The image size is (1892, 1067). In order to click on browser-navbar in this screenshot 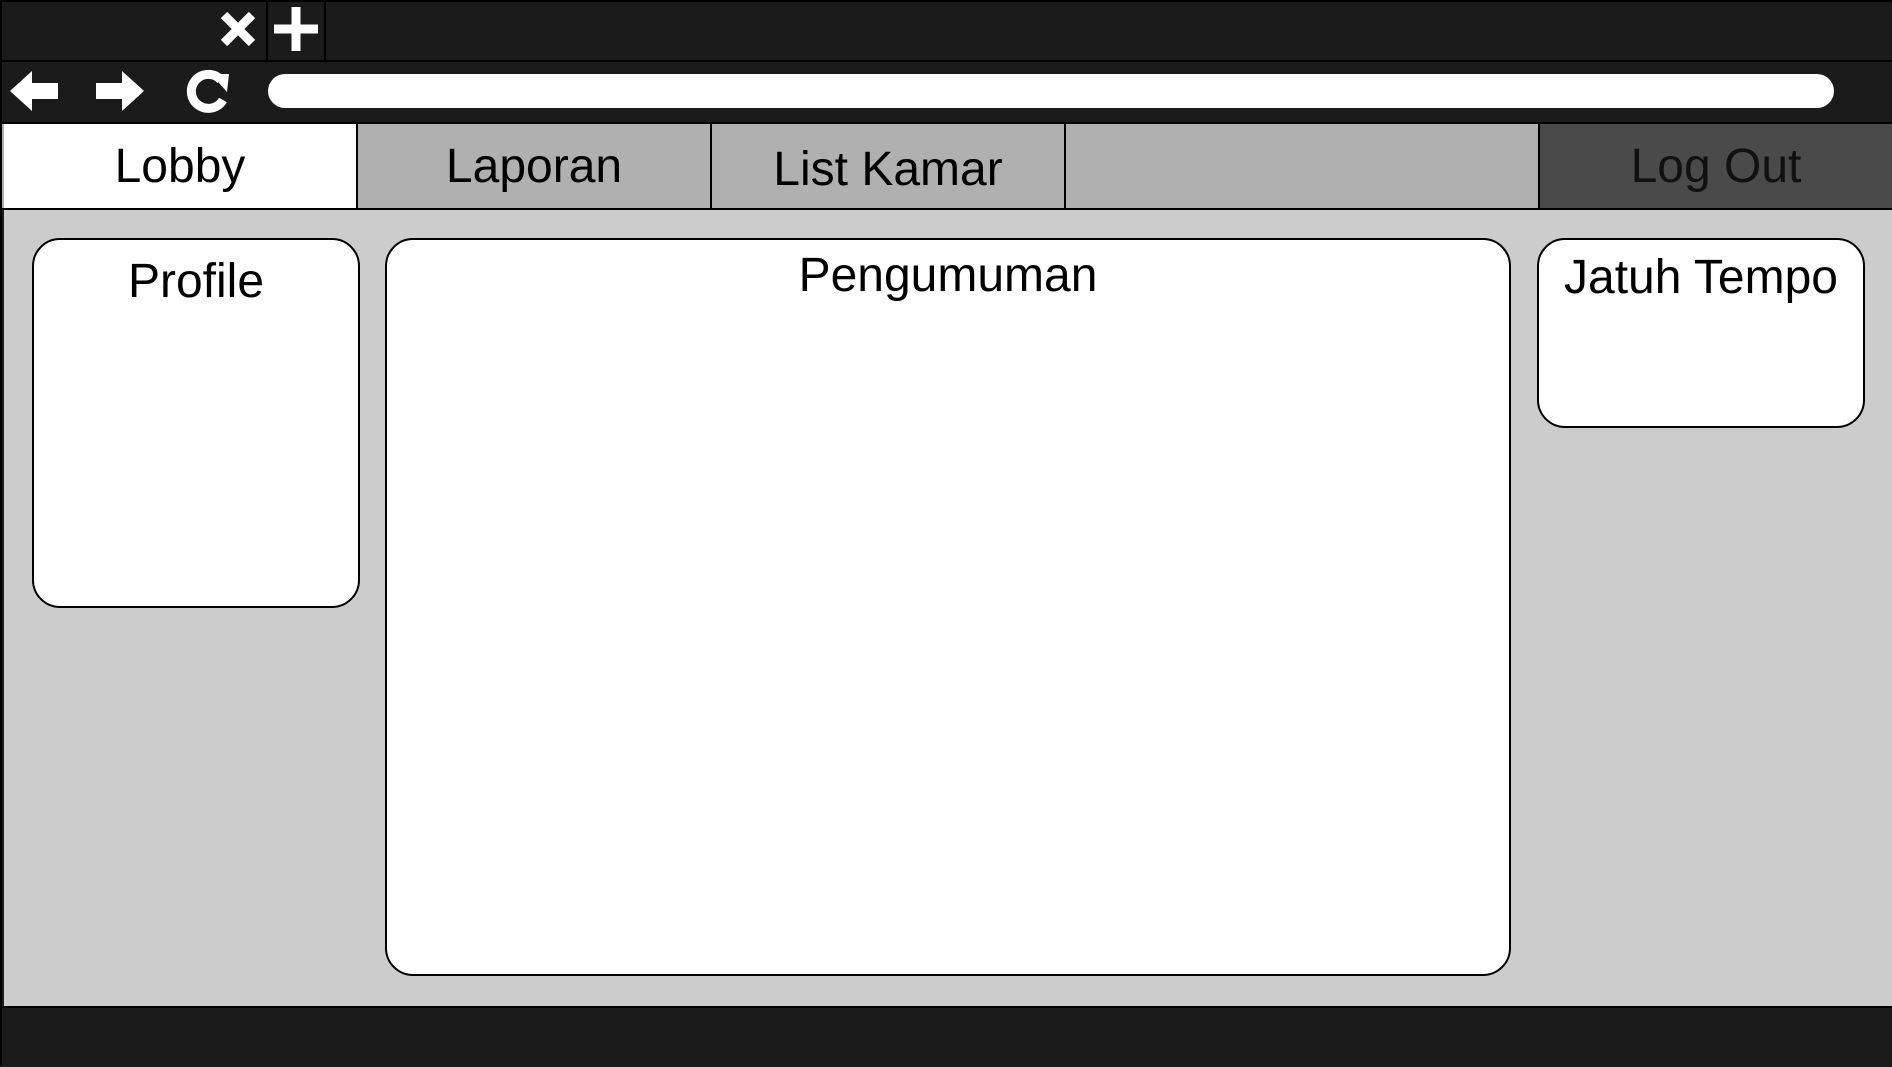, I will do `click(947, 92)`.